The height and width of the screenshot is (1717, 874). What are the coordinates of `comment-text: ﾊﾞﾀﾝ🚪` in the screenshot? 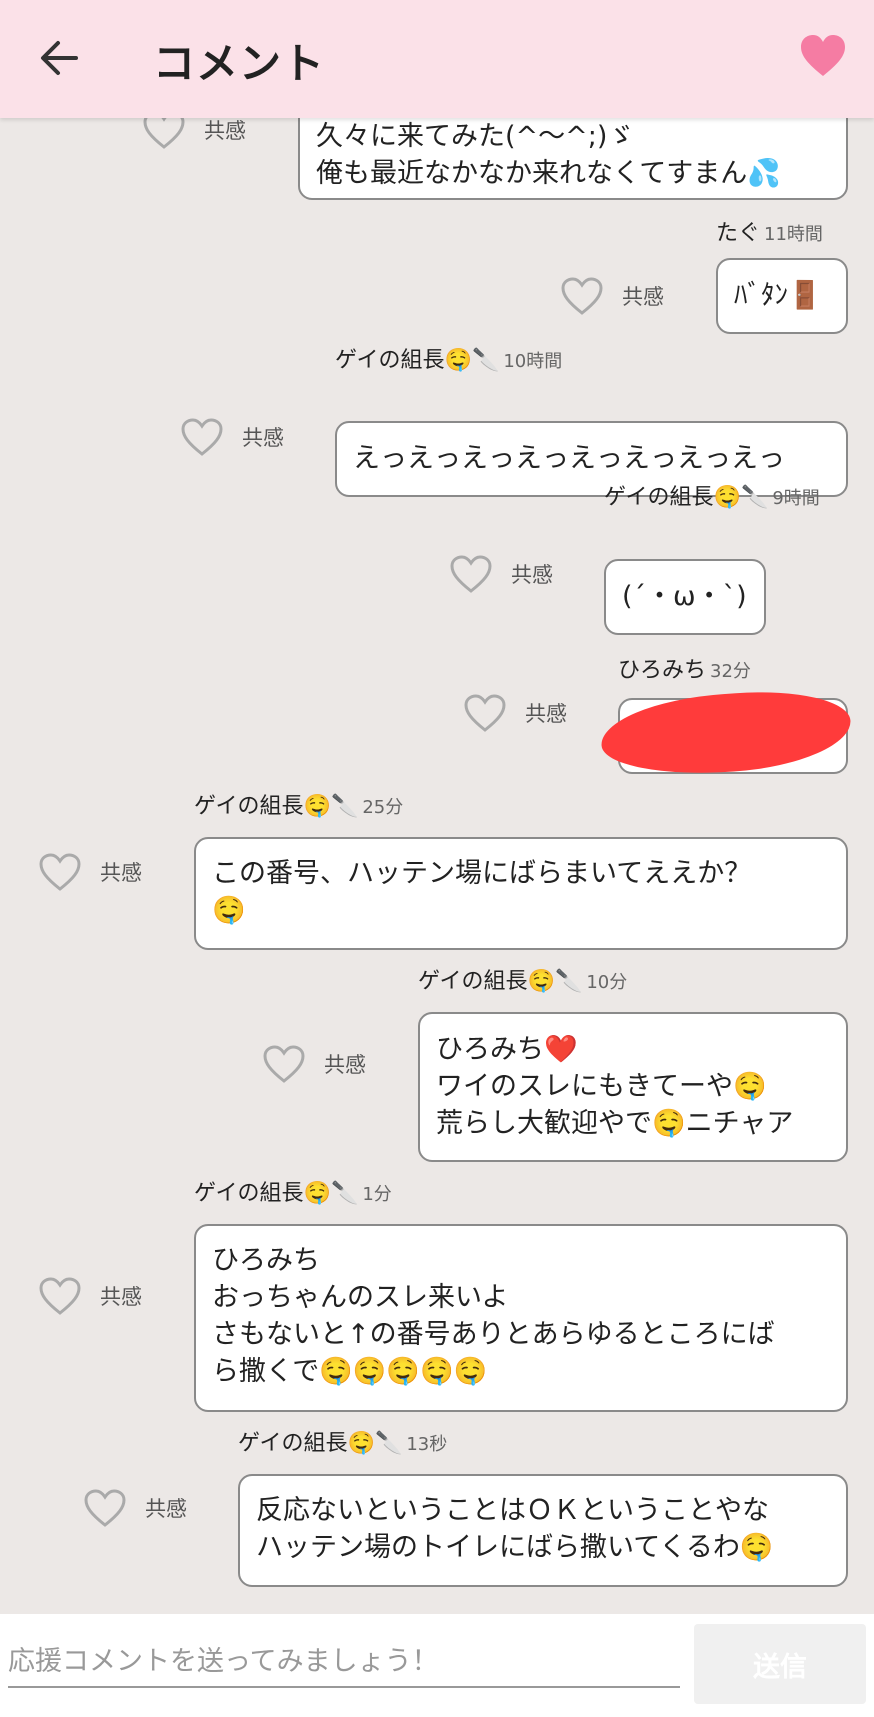 It's located at (778, 295).